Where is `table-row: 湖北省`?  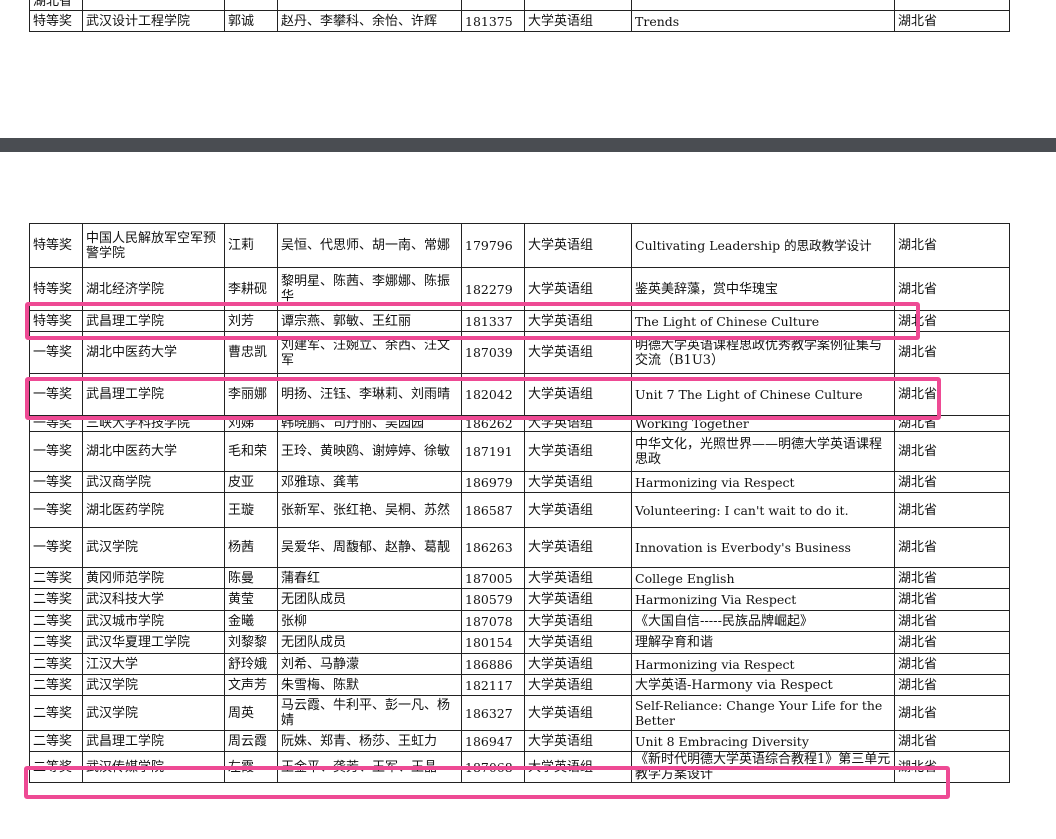
table-row: 湖北省 is located at coordinates (519, 5).